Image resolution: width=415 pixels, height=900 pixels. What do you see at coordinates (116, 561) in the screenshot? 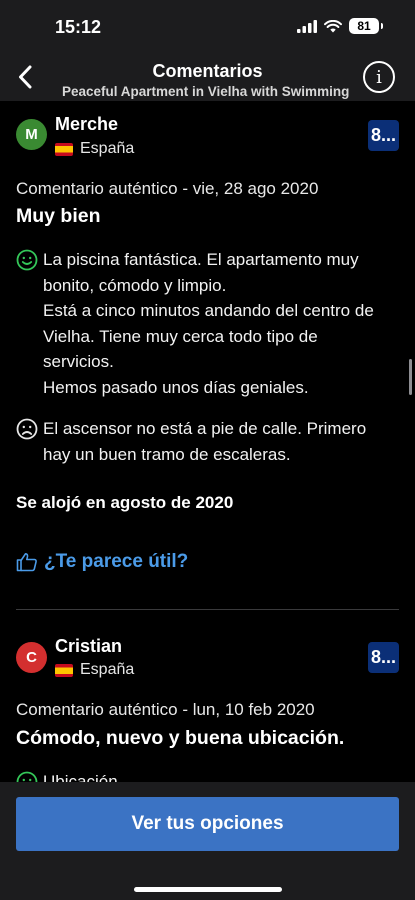
I see `helpful-label: ¿Te parece útil?` at bounding box center [116, 561].